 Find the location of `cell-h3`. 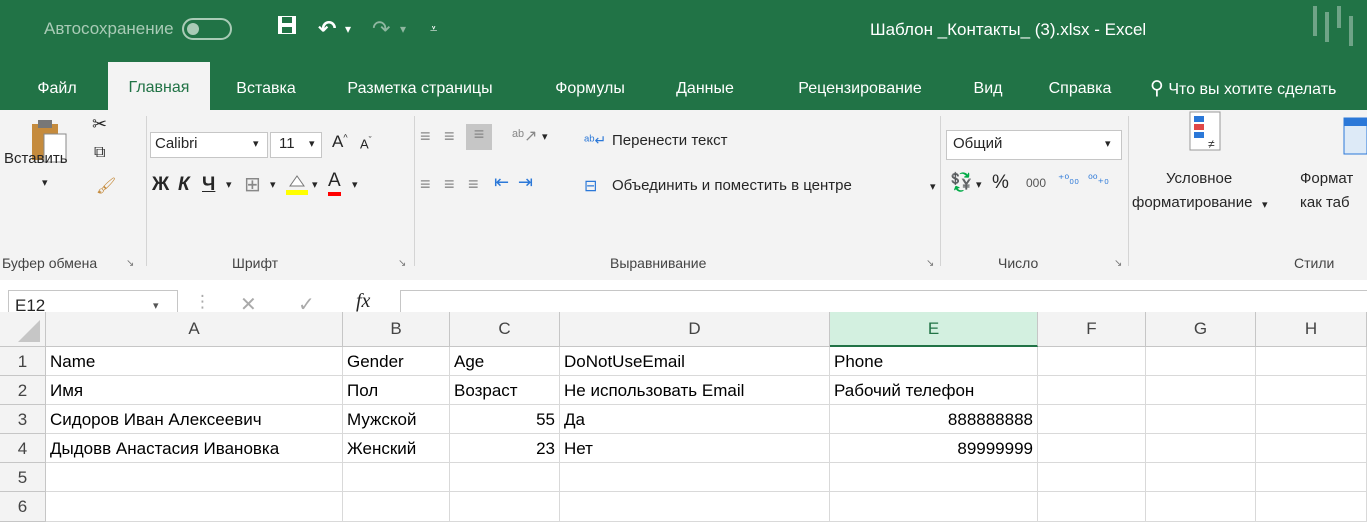

cell-h3 is located at coordinates (1311, 419).